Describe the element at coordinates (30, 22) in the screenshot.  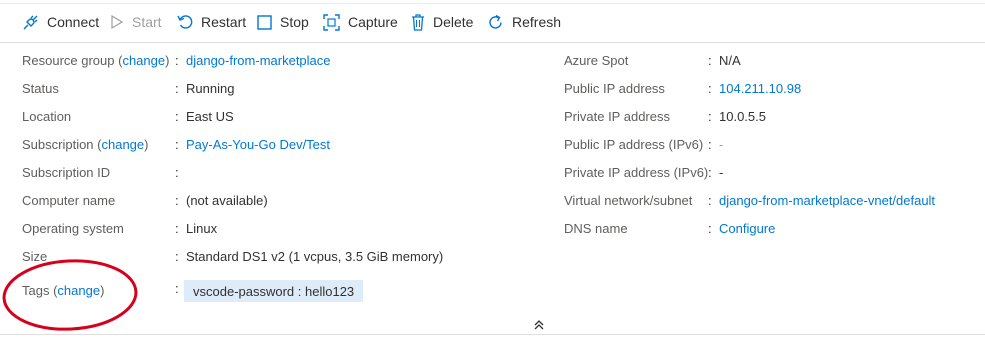
I see `plug-icon` at that location.